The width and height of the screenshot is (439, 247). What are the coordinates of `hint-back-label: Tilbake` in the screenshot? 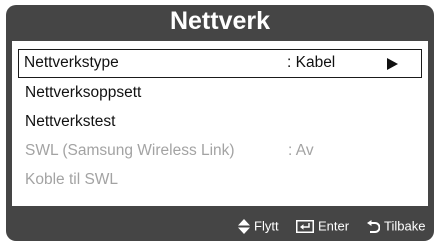 It's located at (405, 226).